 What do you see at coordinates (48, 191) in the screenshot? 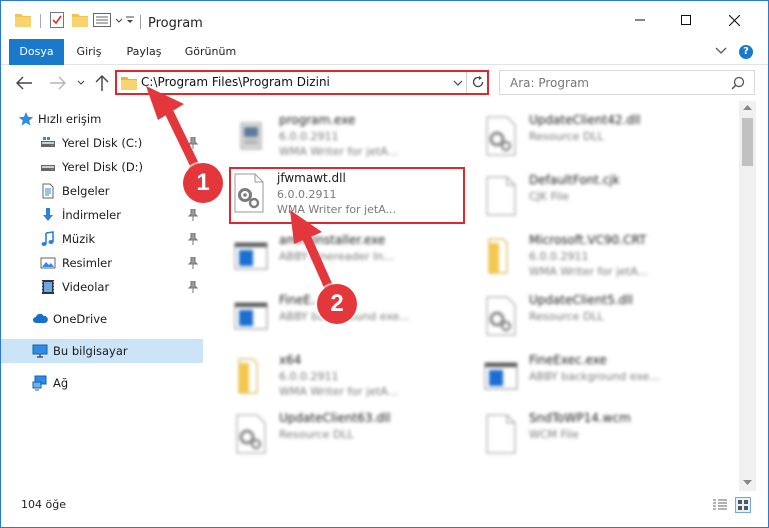
I see `document-icon` at bounding box center [48, 191].